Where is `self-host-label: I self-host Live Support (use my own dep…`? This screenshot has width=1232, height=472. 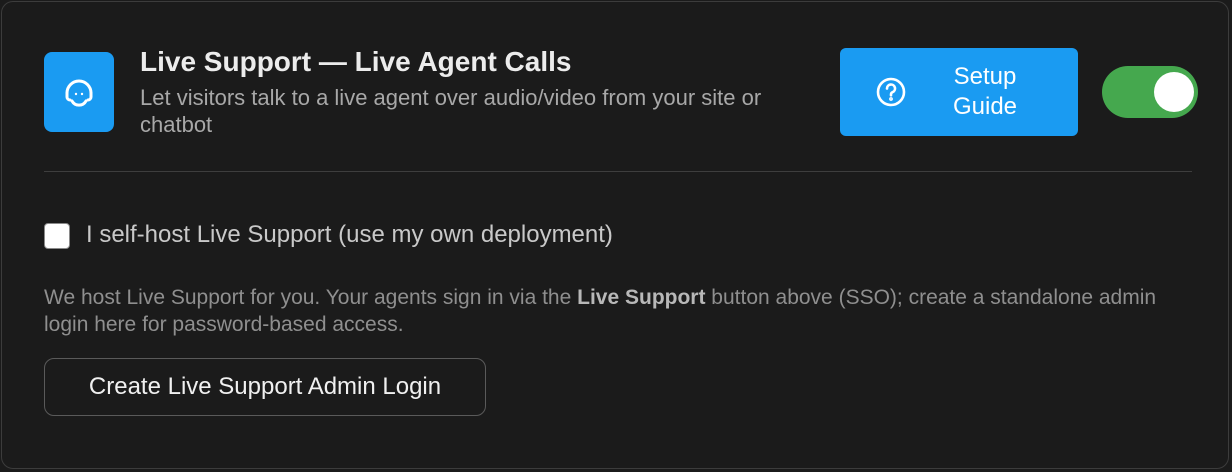
self-host-label: I self-host Live Support (use my own dep… is located at coordinates (349, 235).